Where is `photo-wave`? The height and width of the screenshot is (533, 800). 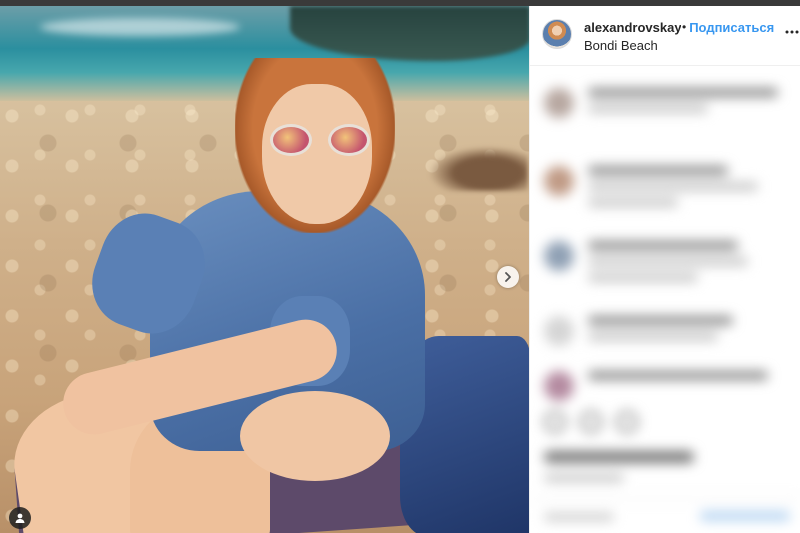 photo-wave is located at coordinates (140, 27).